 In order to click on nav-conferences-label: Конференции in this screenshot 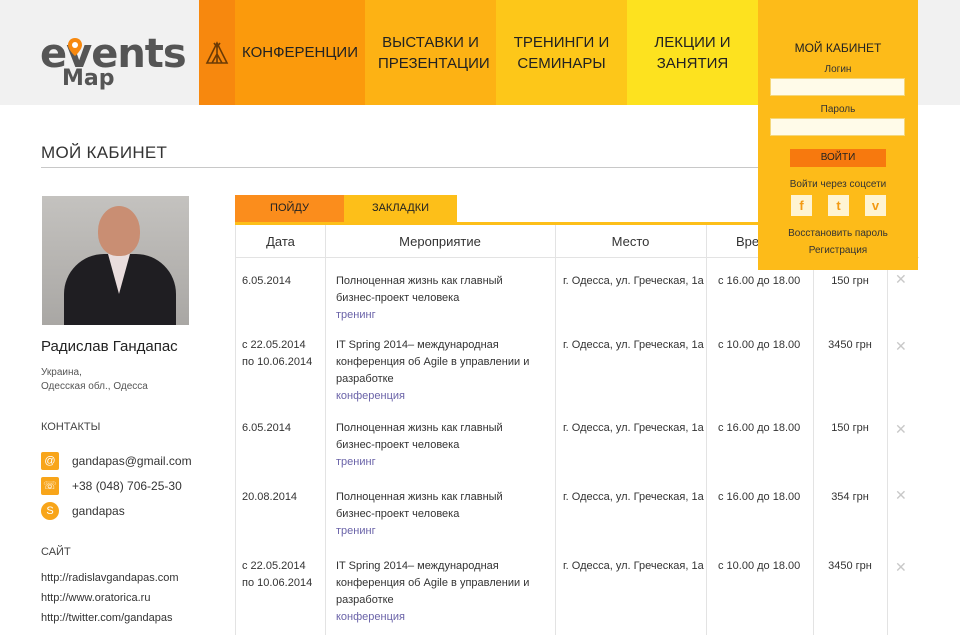, I will do `click(300, 52)`.